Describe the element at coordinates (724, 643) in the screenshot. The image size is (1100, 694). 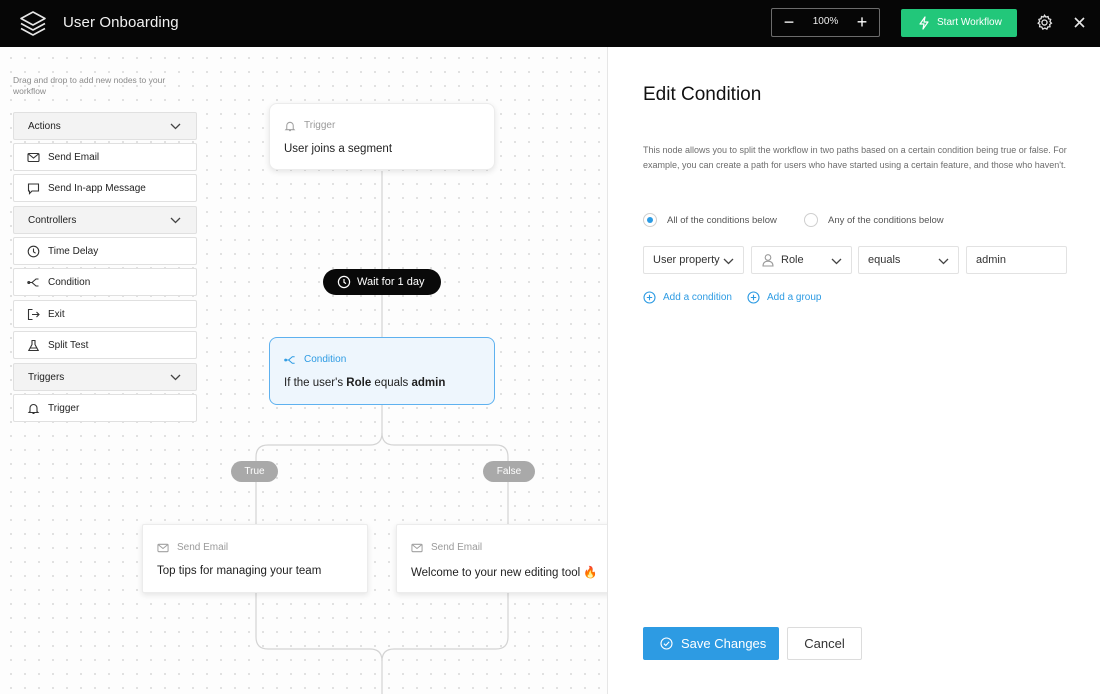
I see `save-label: Save Changes` at that location.